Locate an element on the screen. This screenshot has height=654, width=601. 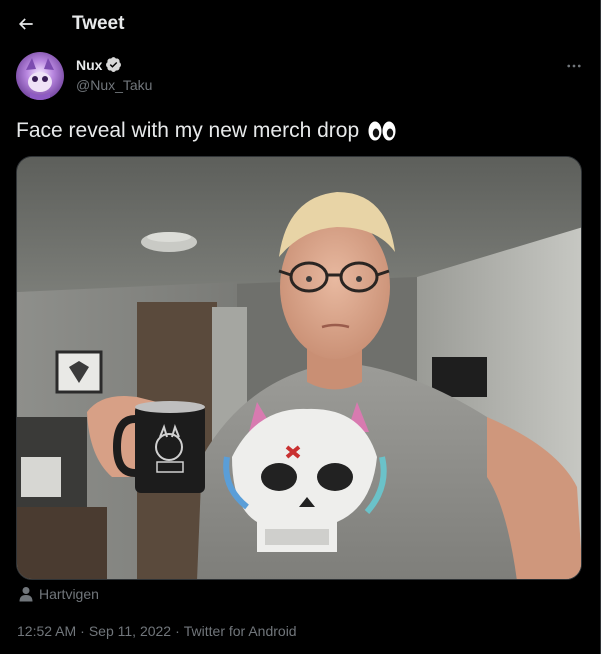
tweet-source: Twitter for Android is located at coordinates (240, 631).